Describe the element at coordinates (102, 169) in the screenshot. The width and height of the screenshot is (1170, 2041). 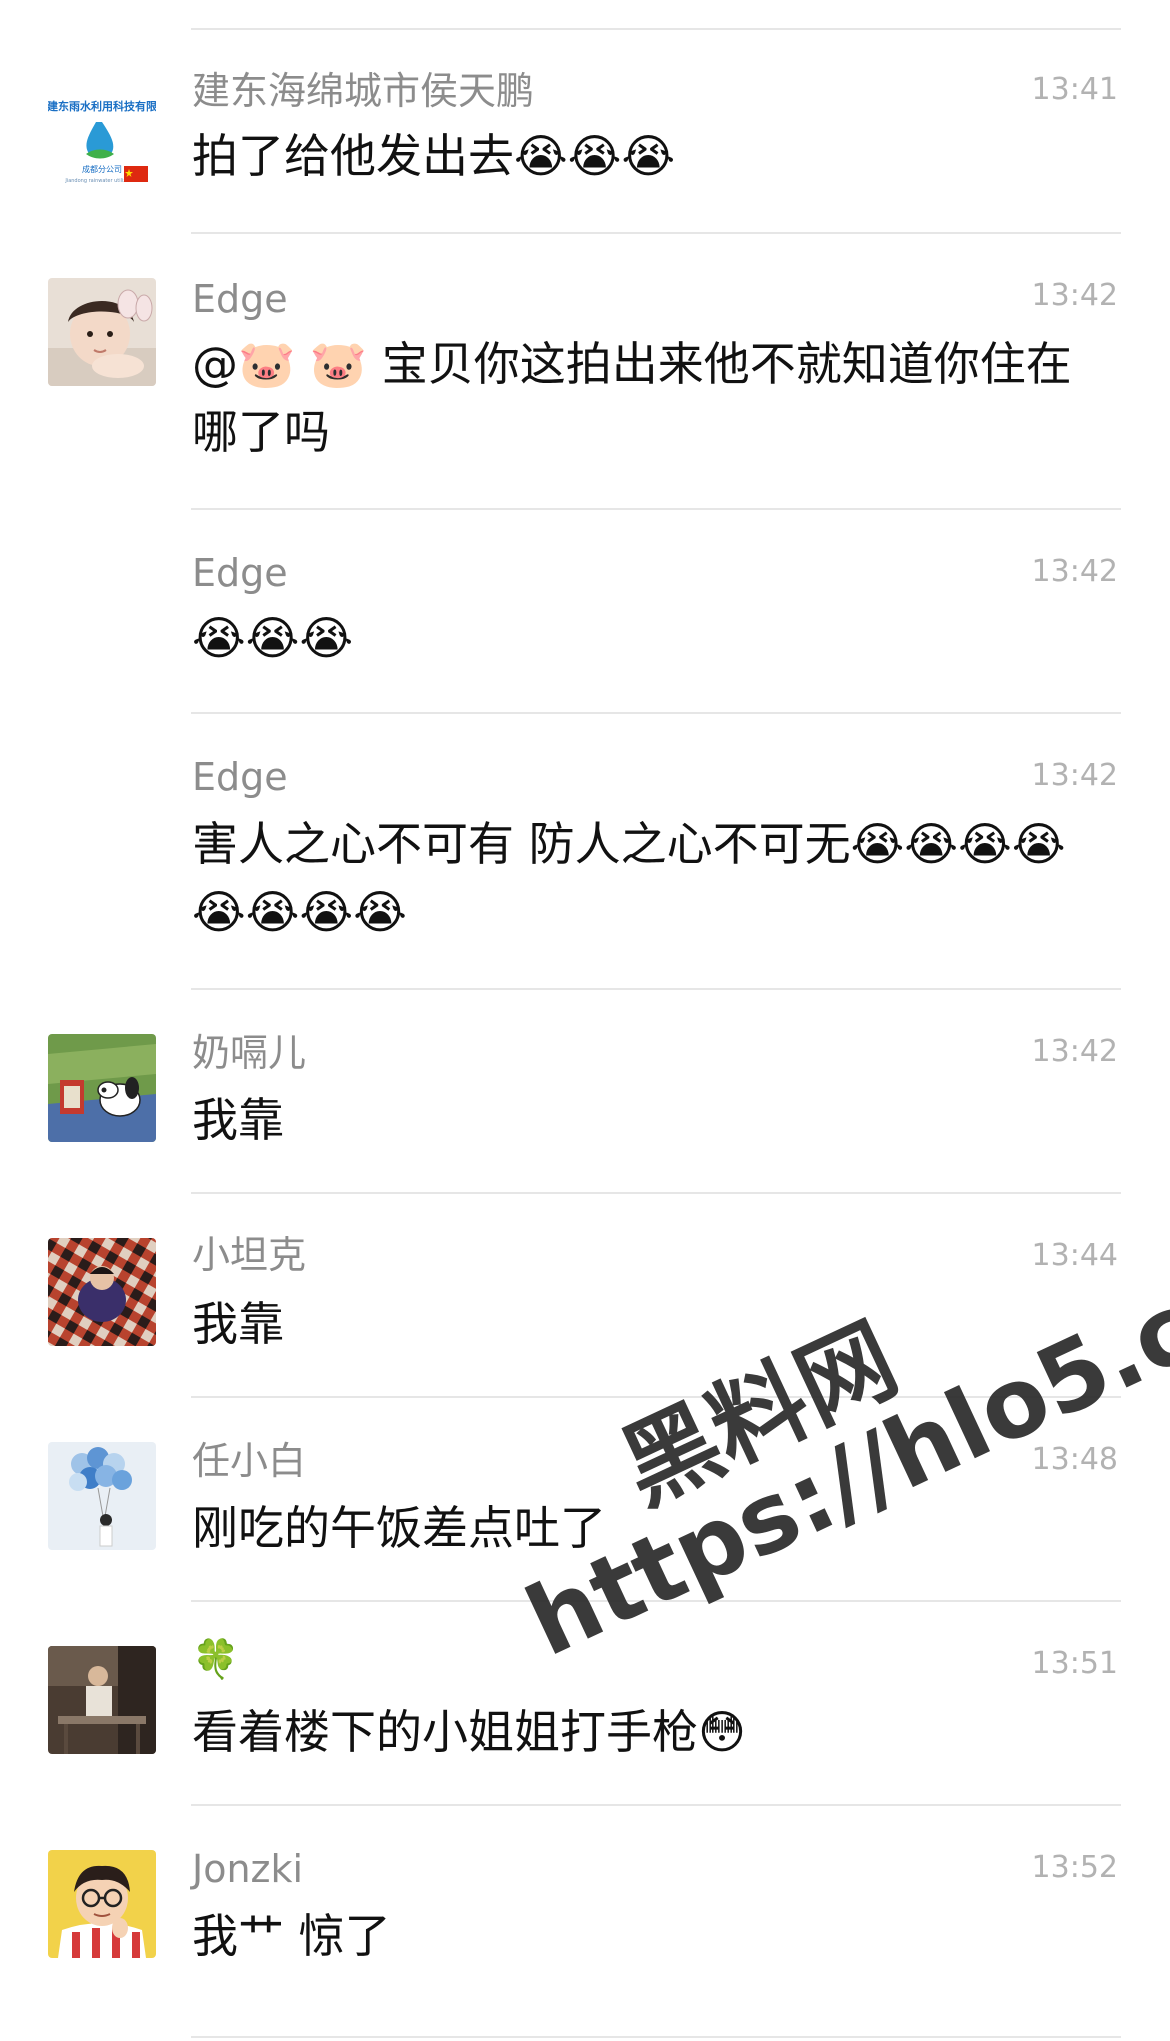
I see `svg-text: 成都分公司` at that location.